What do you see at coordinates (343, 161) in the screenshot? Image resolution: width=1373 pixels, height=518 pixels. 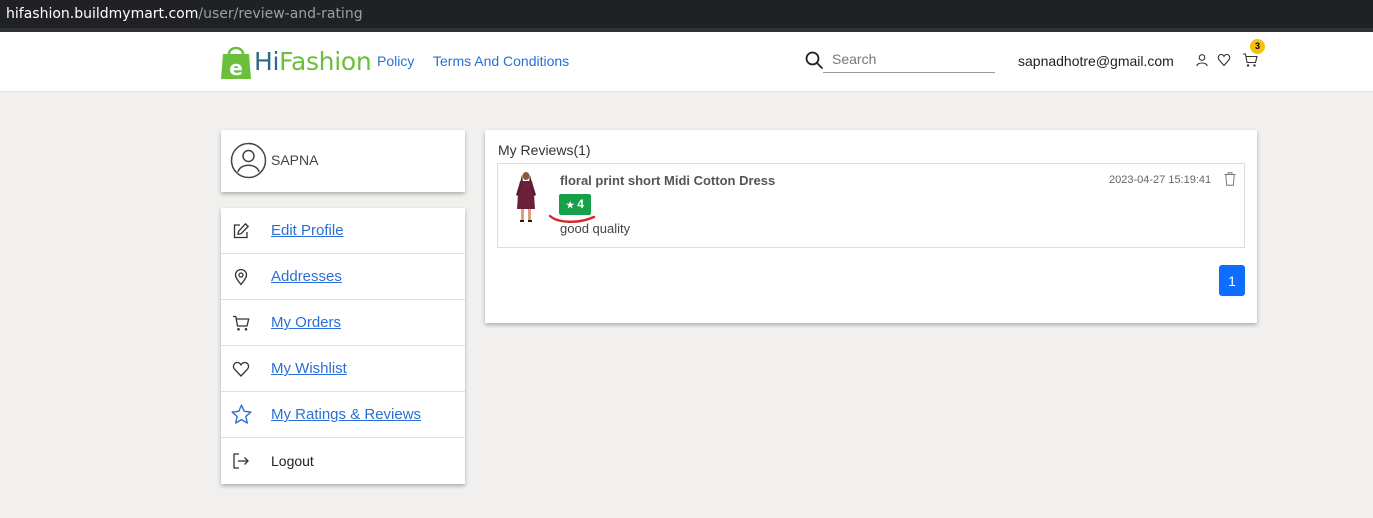 I see `profile-card: SAPNA` at bounding box center [343, 161].